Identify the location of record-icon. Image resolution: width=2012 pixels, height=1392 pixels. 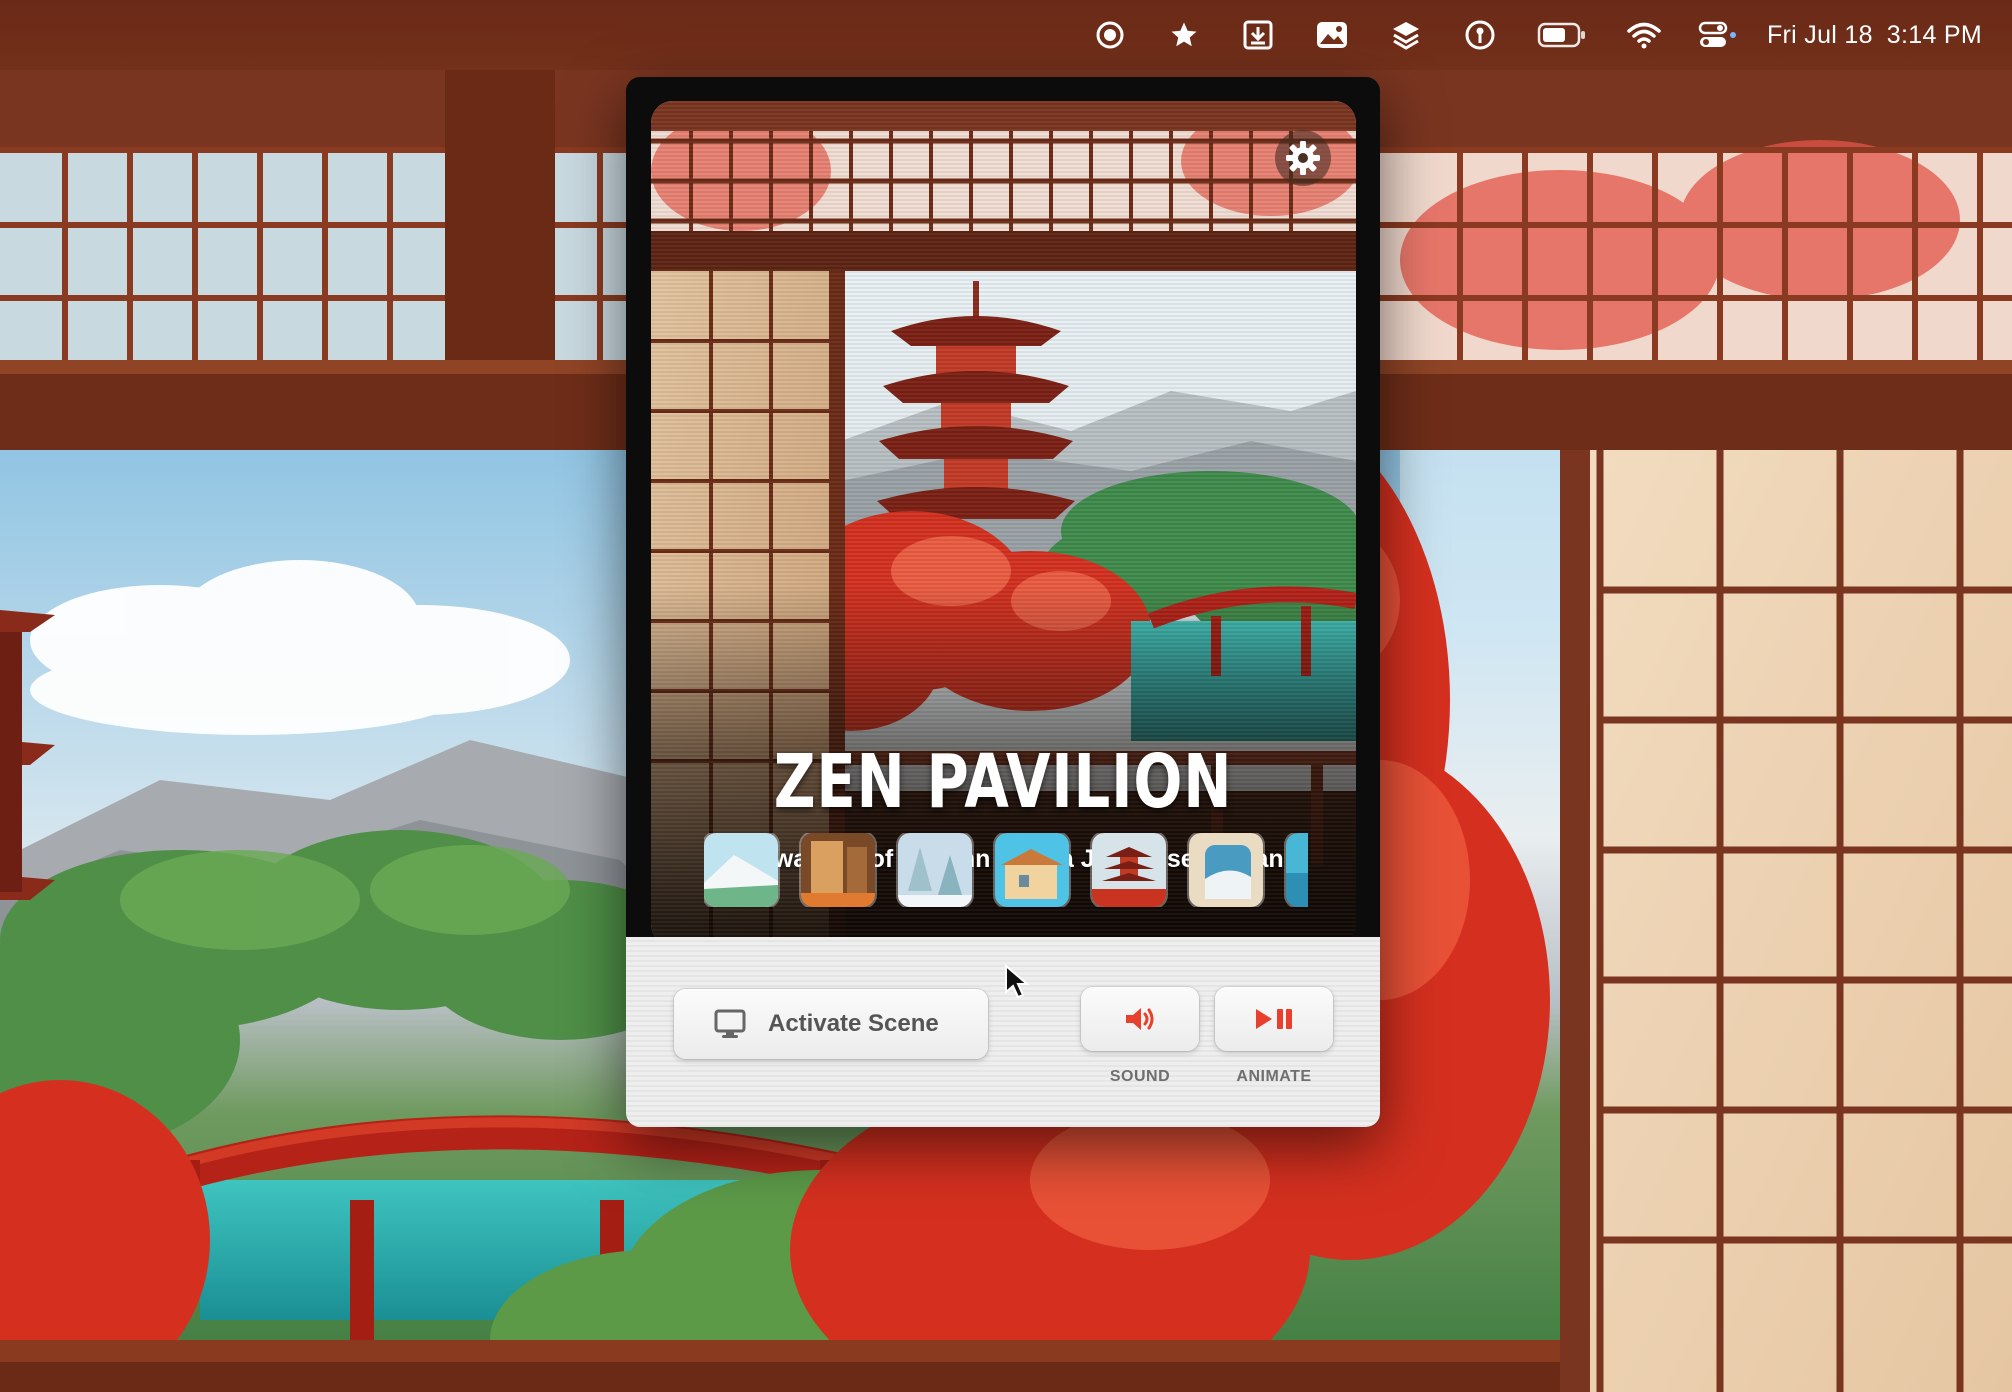
(1110, 35).